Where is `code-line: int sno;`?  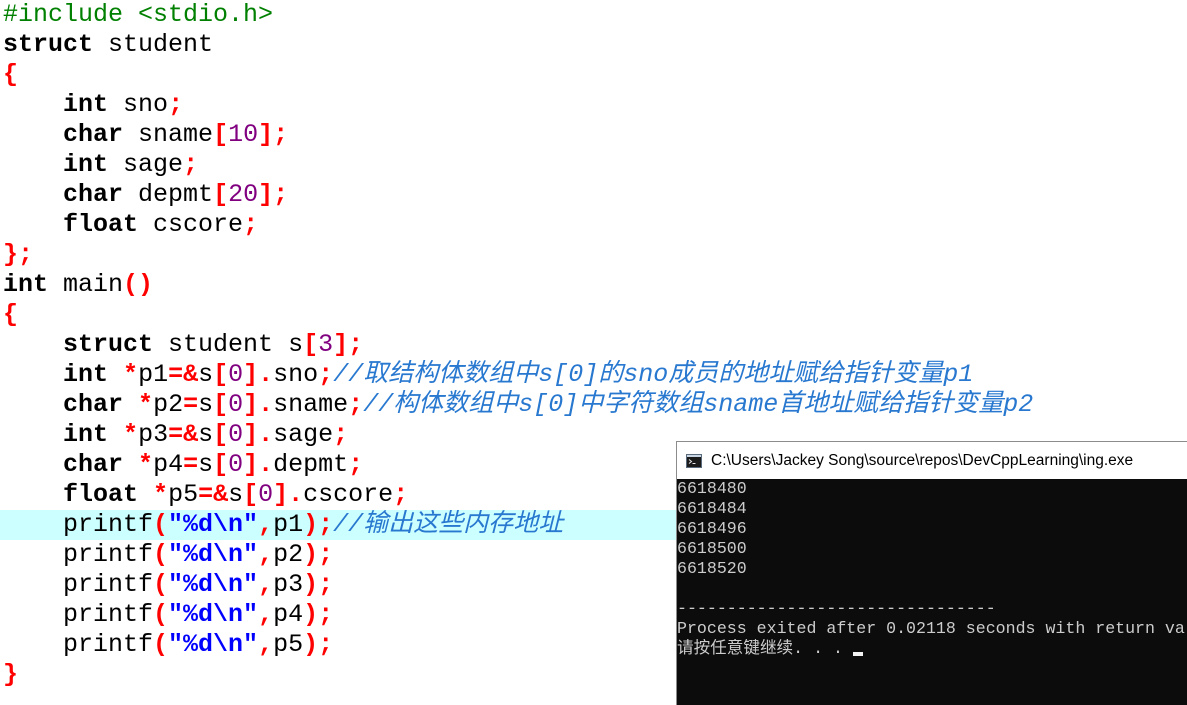
code-line: int sno; is located at coordinates (593, 105).